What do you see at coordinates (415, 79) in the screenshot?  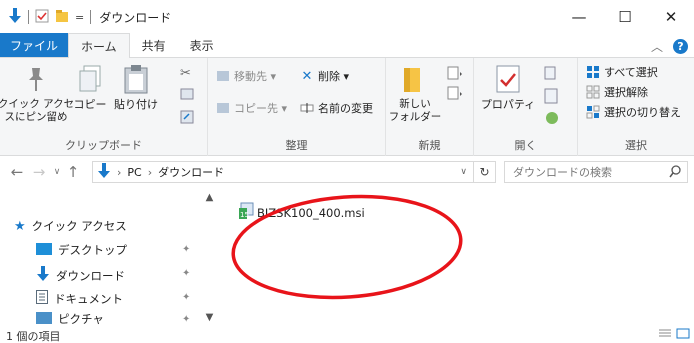 I see `folder-icon` at bounding box center [415, 79].